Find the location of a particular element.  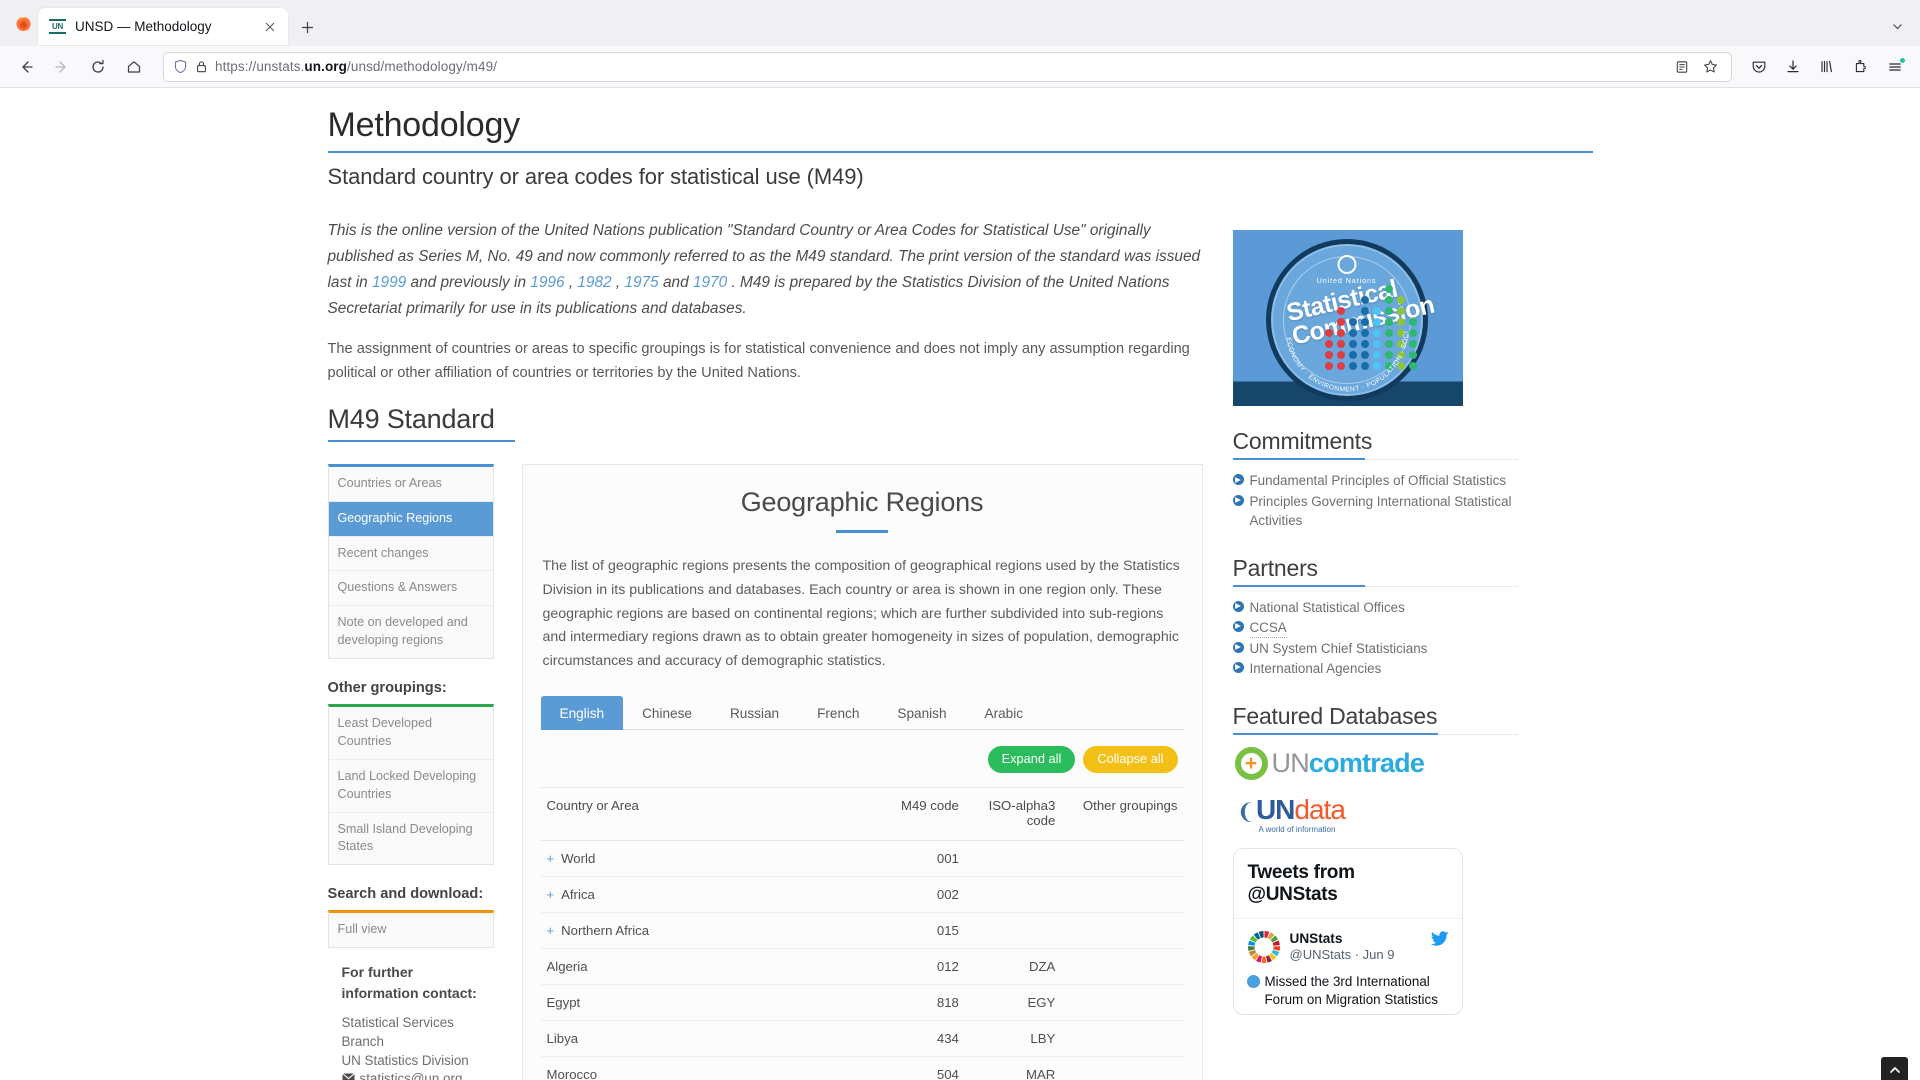

page-title: Methodology is located at coordinates (960, 130).